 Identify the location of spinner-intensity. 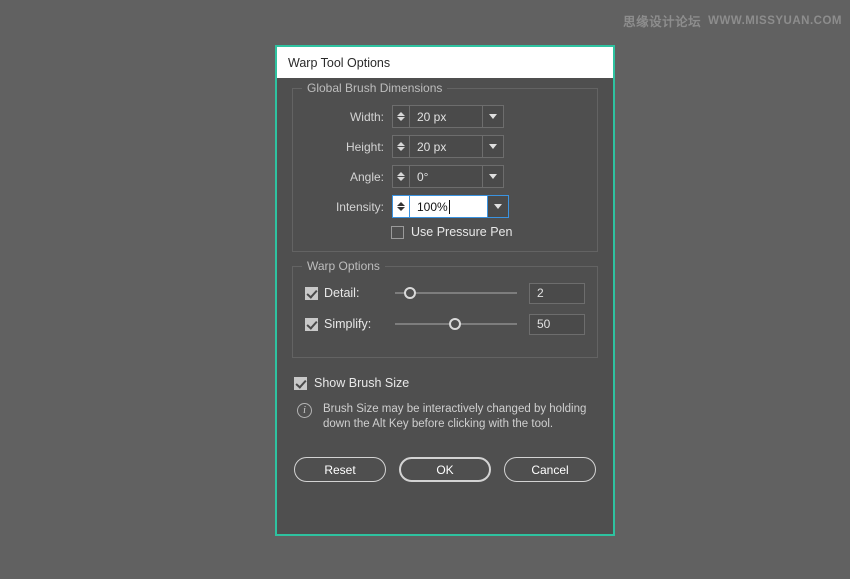
(400, 206).